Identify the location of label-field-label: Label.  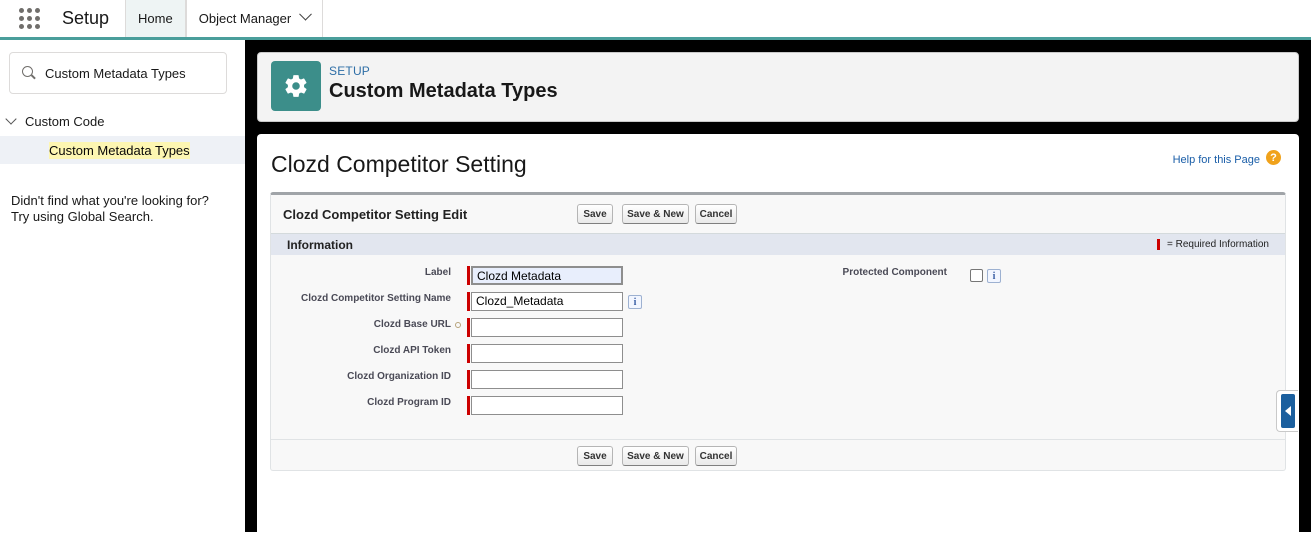
(437, 272).